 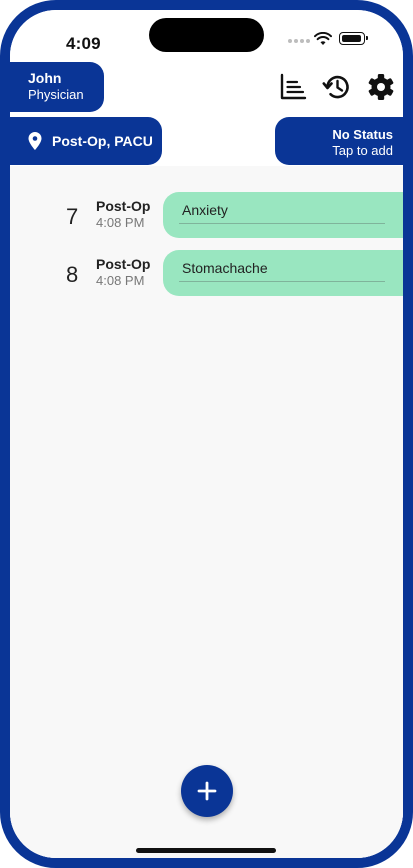 I want to click on battery-icon, so click(x=353, y=38).